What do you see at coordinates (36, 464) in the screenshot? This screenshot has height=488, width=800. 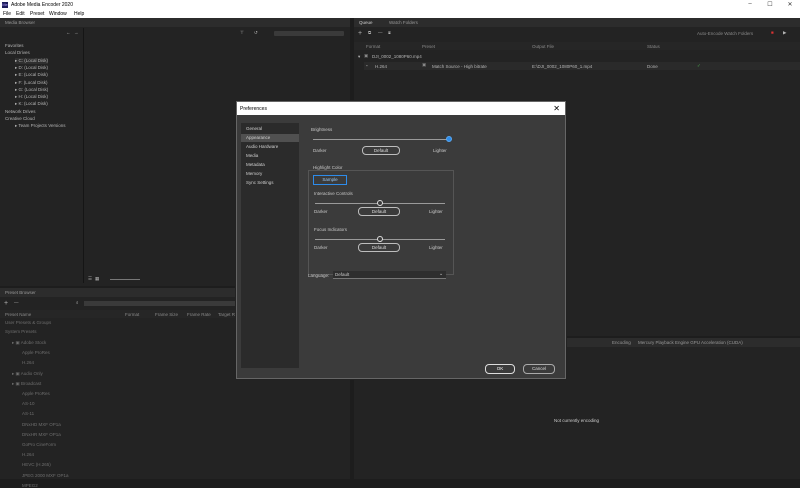 I see `preset-item: HEVC (H.265)` at bounding box center [36, 464].